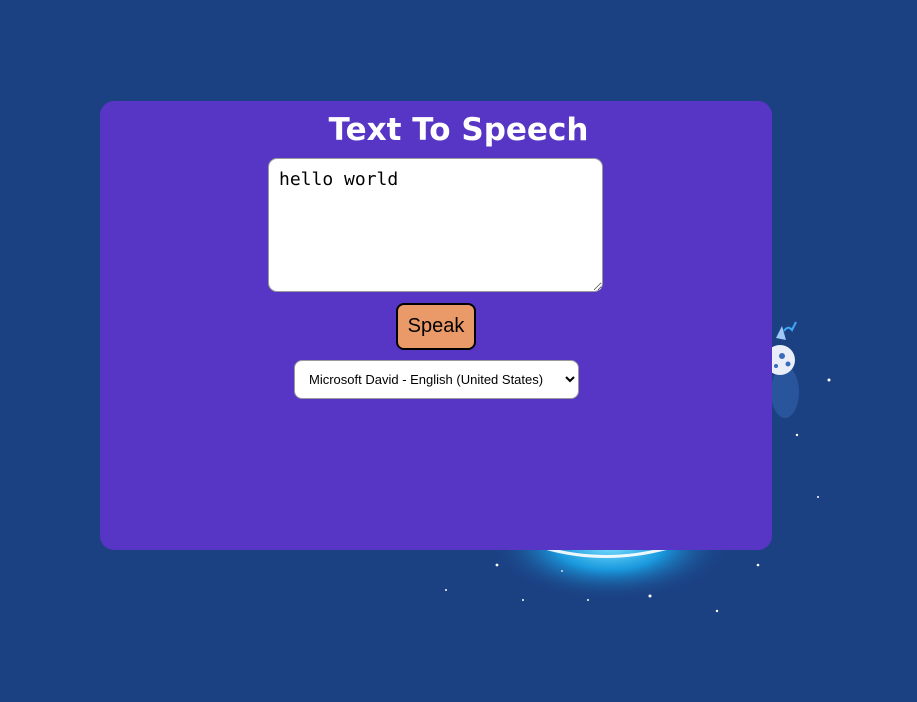  I want to click on speak-button: Speak, so click(436, 326).